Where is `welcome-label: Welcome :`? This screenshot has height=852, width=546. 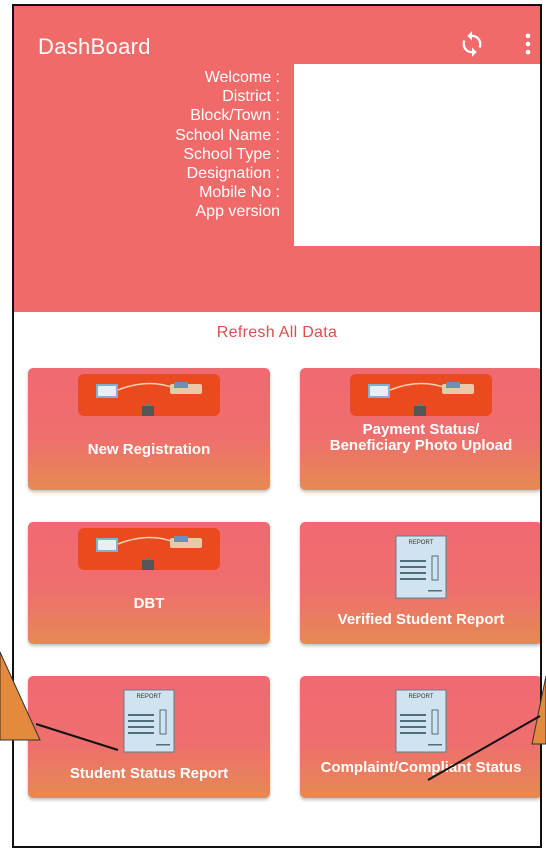 welcome-label: Welcome : is located at coordinates (242, 77).